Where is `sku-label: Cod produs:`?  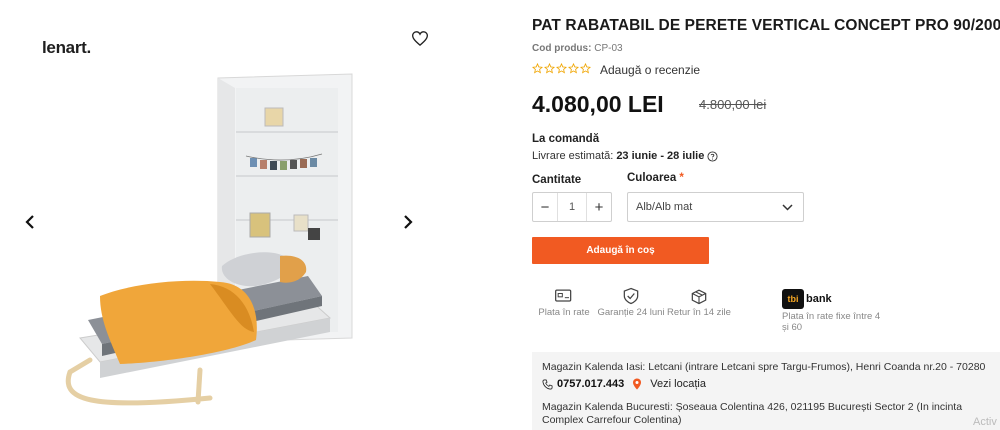
sku-label: Cod produs: is located at coordinates (562, 48).